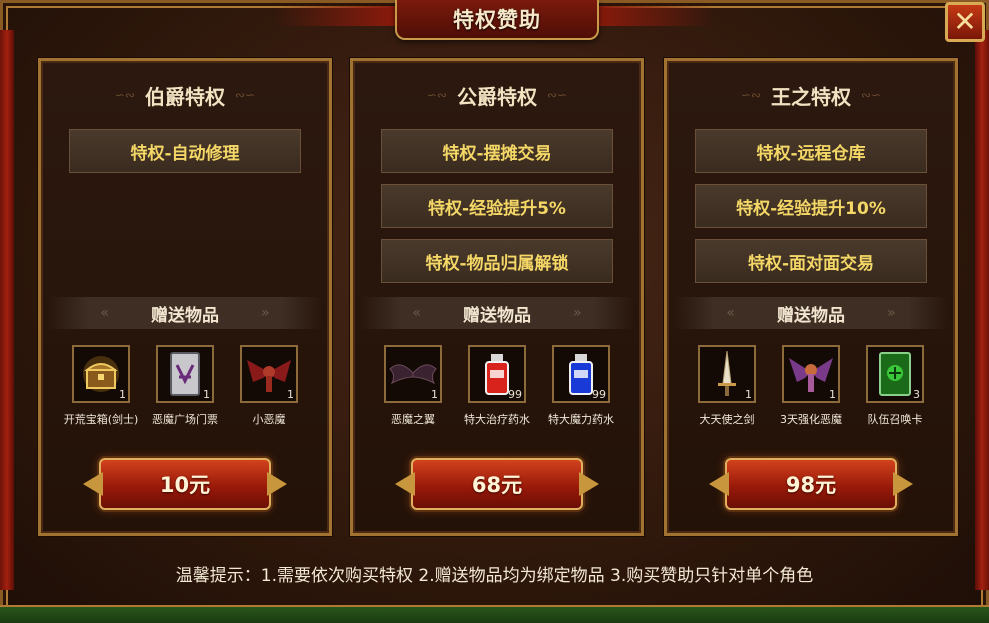 This screenshot has height=623, width=989. I want to click on price-label: 98元, so click(811, 485).